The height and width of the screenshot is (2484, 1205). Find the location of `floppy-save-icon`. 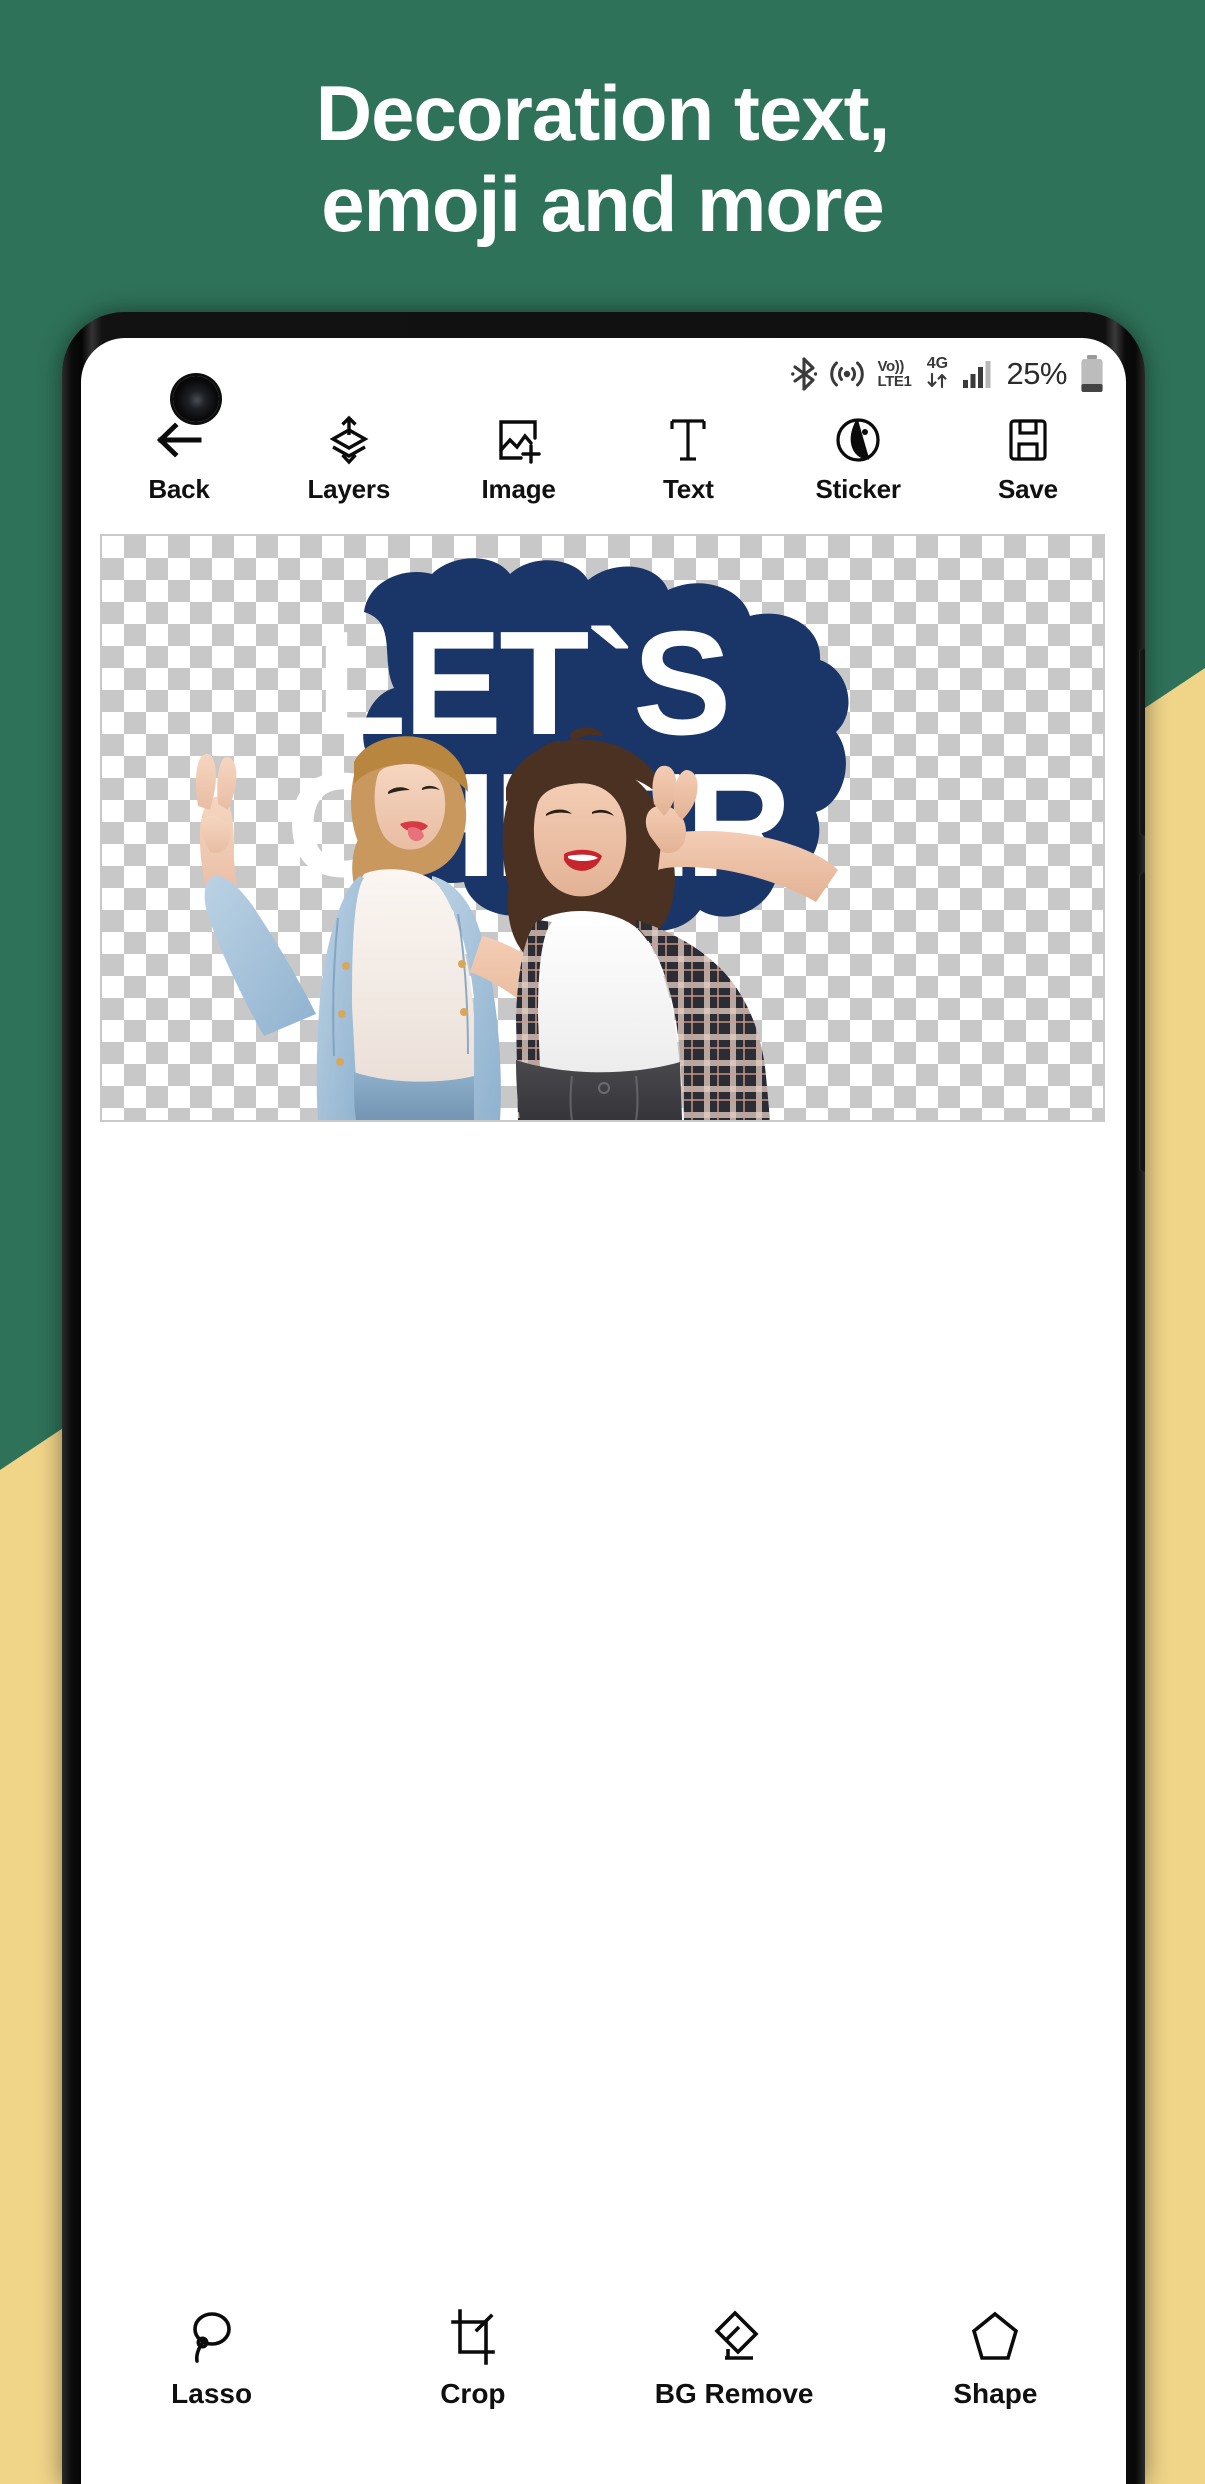

floppy-save-icon is located at coordinates (1028, 440).